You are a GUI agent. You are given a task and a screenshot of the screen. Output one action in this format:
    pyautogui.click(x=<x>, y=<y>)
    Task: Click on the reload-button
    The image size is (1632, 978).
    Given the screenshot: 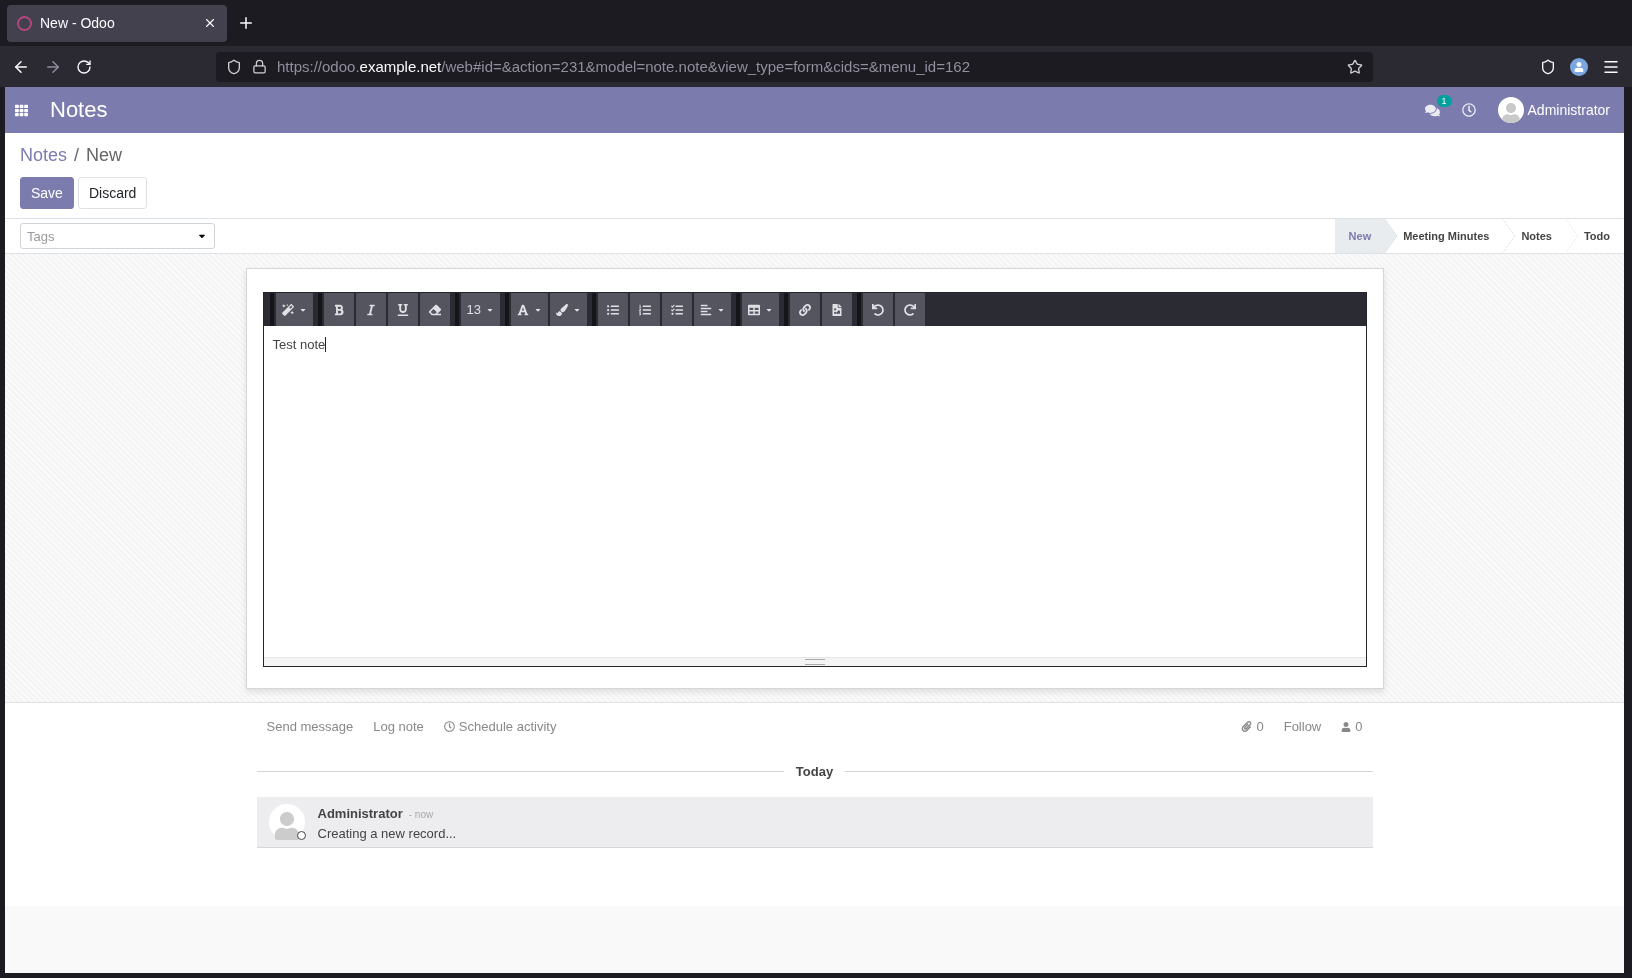 What is the action you would take?
    pyautogui.click(x=84, y=66)
    